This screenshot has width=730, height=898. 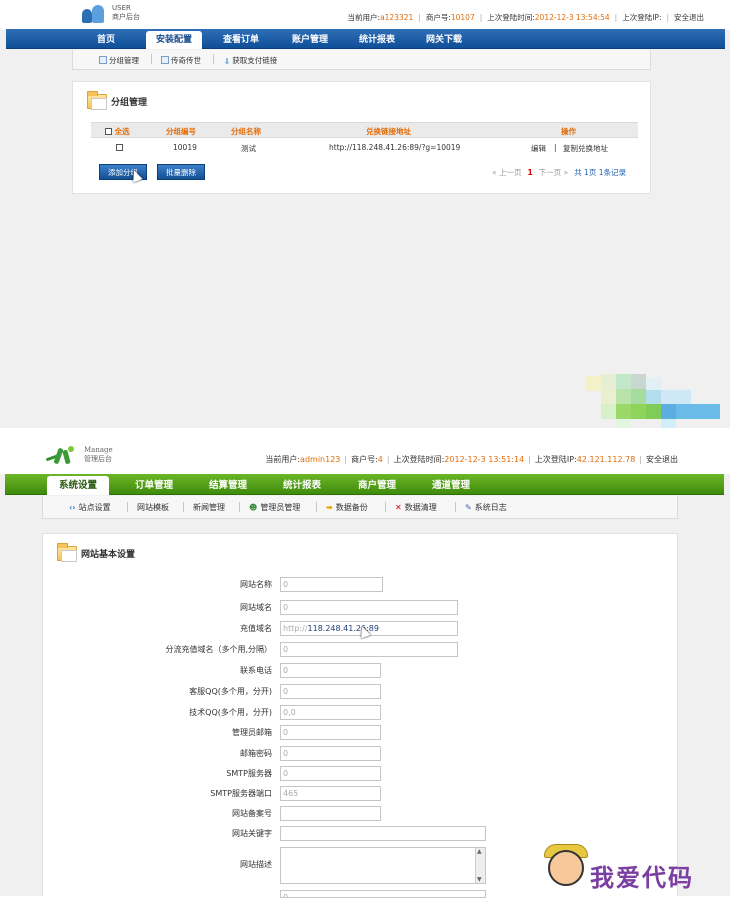 I want to click on pager-prev: « 上一页, so click(x=506, y=172).